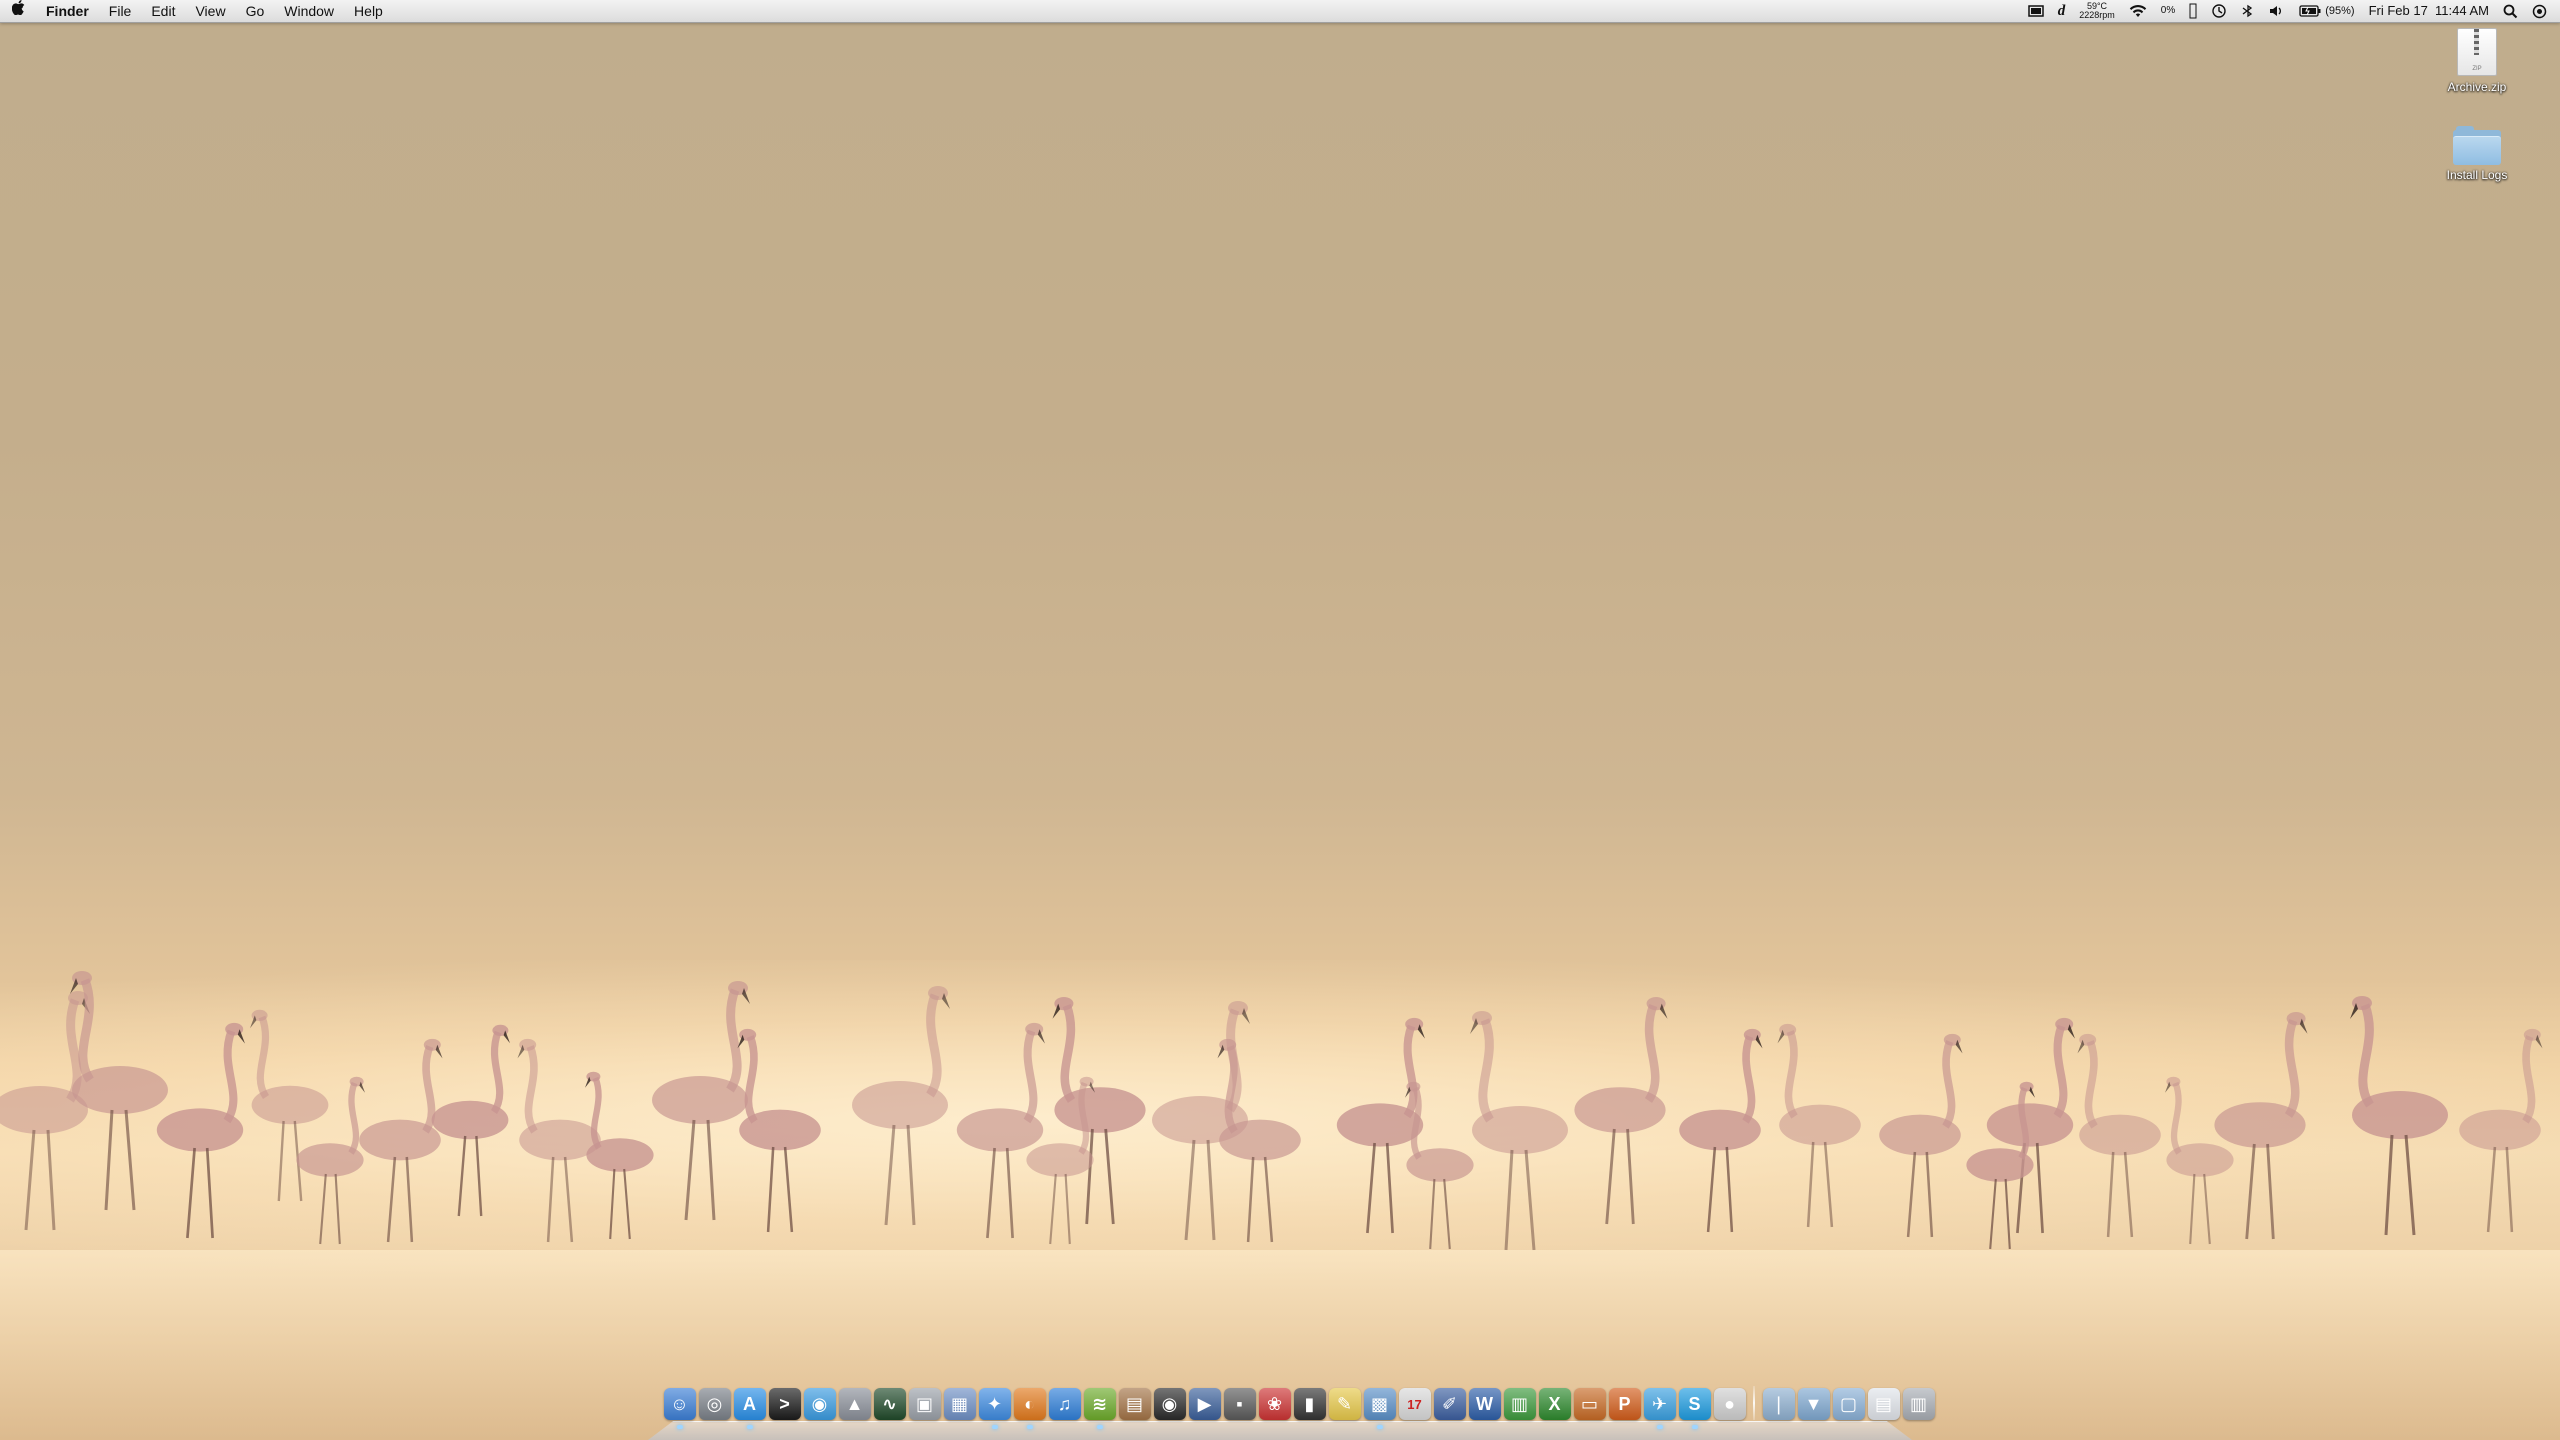 The width and height of the screenshot is (2560, 1440). What do you see at coordinates (994, 1408) in the screenshot?
I see `safari-icon: ✦` at bounding box center [994, 1408].